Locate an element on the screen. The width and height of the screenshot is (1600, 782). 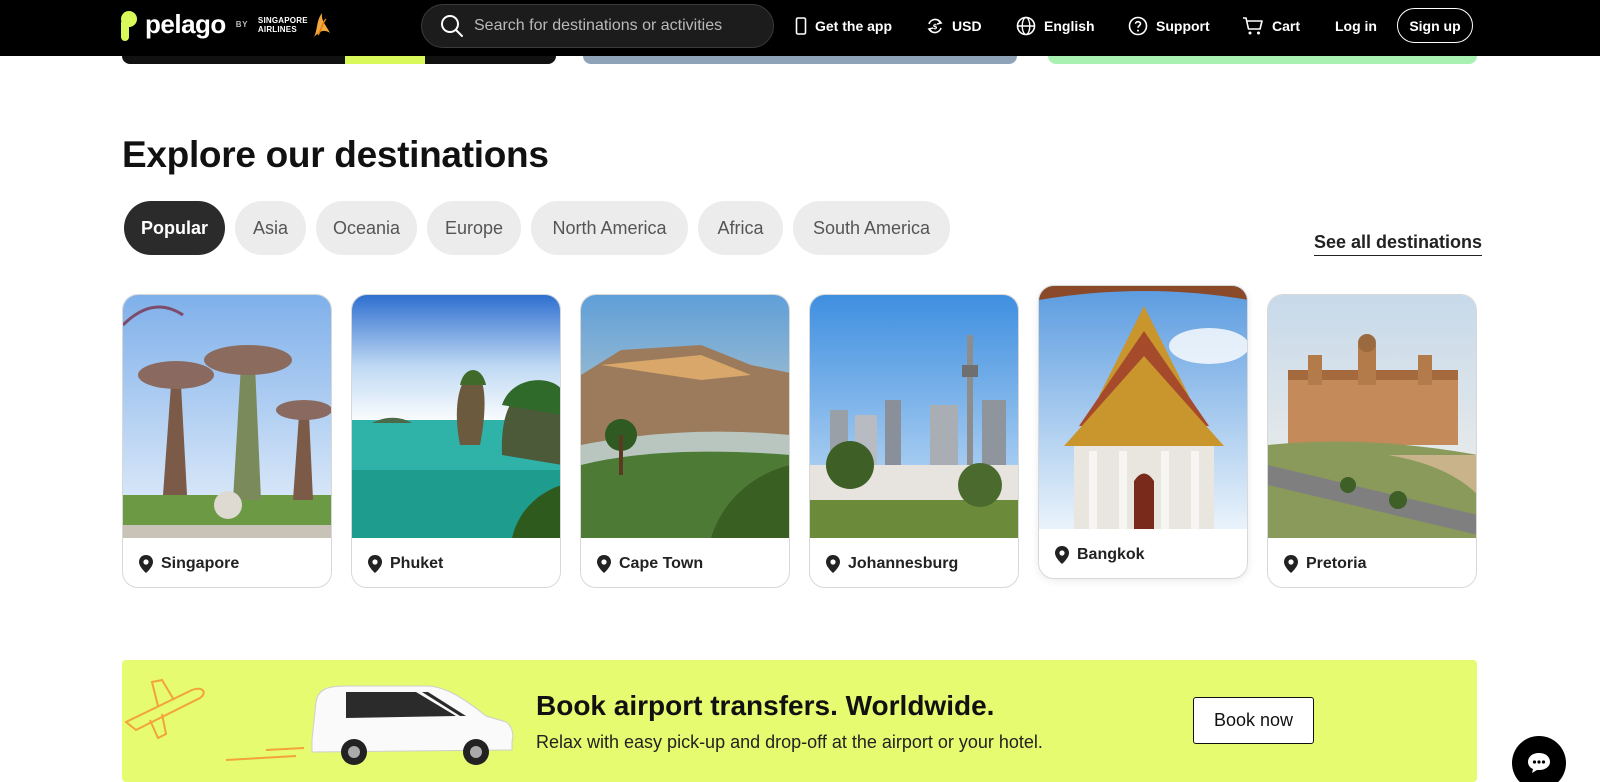
destination-name: Johannesburg is located at coordinates (903, 563).